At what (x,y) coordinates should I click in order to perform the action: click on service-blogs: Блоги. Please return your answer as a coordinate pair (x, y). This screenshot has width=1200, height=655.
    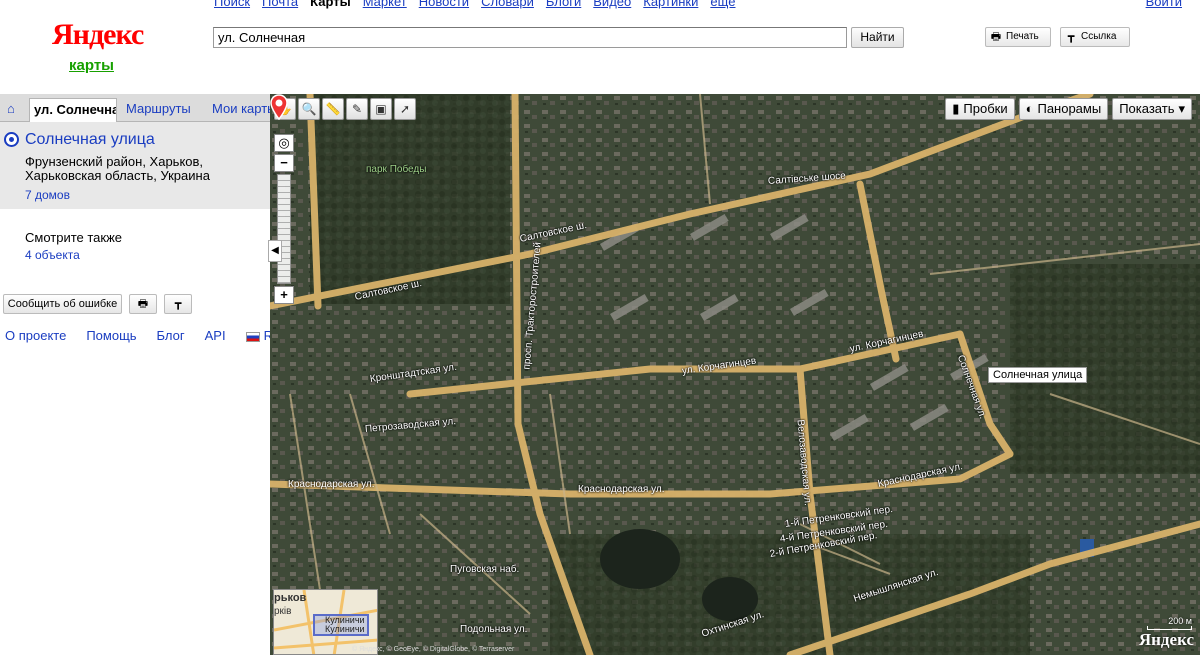
    Looking at the image, I should click on (563, 5).